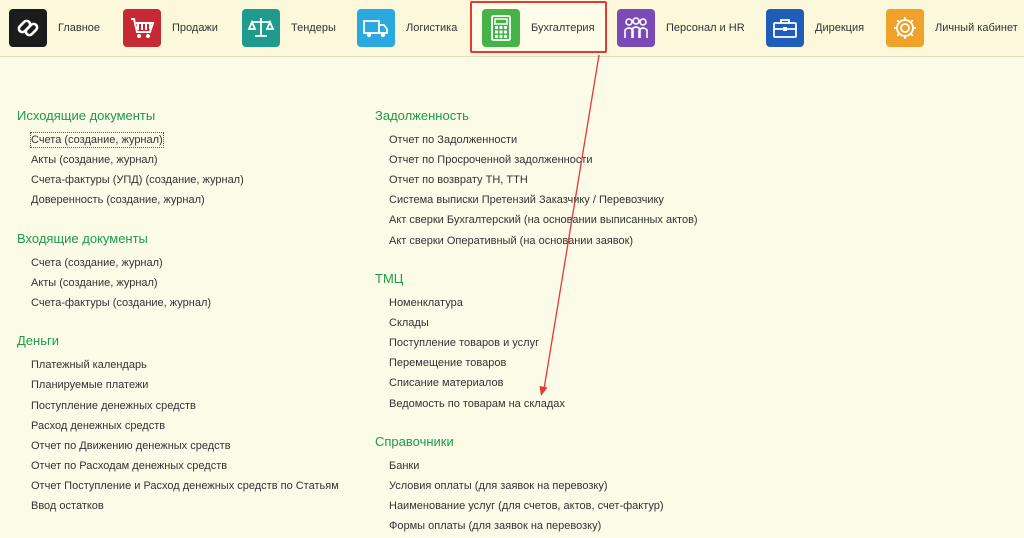 Image resolution: width=1024 pixels, height=538 pixels. I want to click on section-tab-label: Дирекция, so click(840, 28).